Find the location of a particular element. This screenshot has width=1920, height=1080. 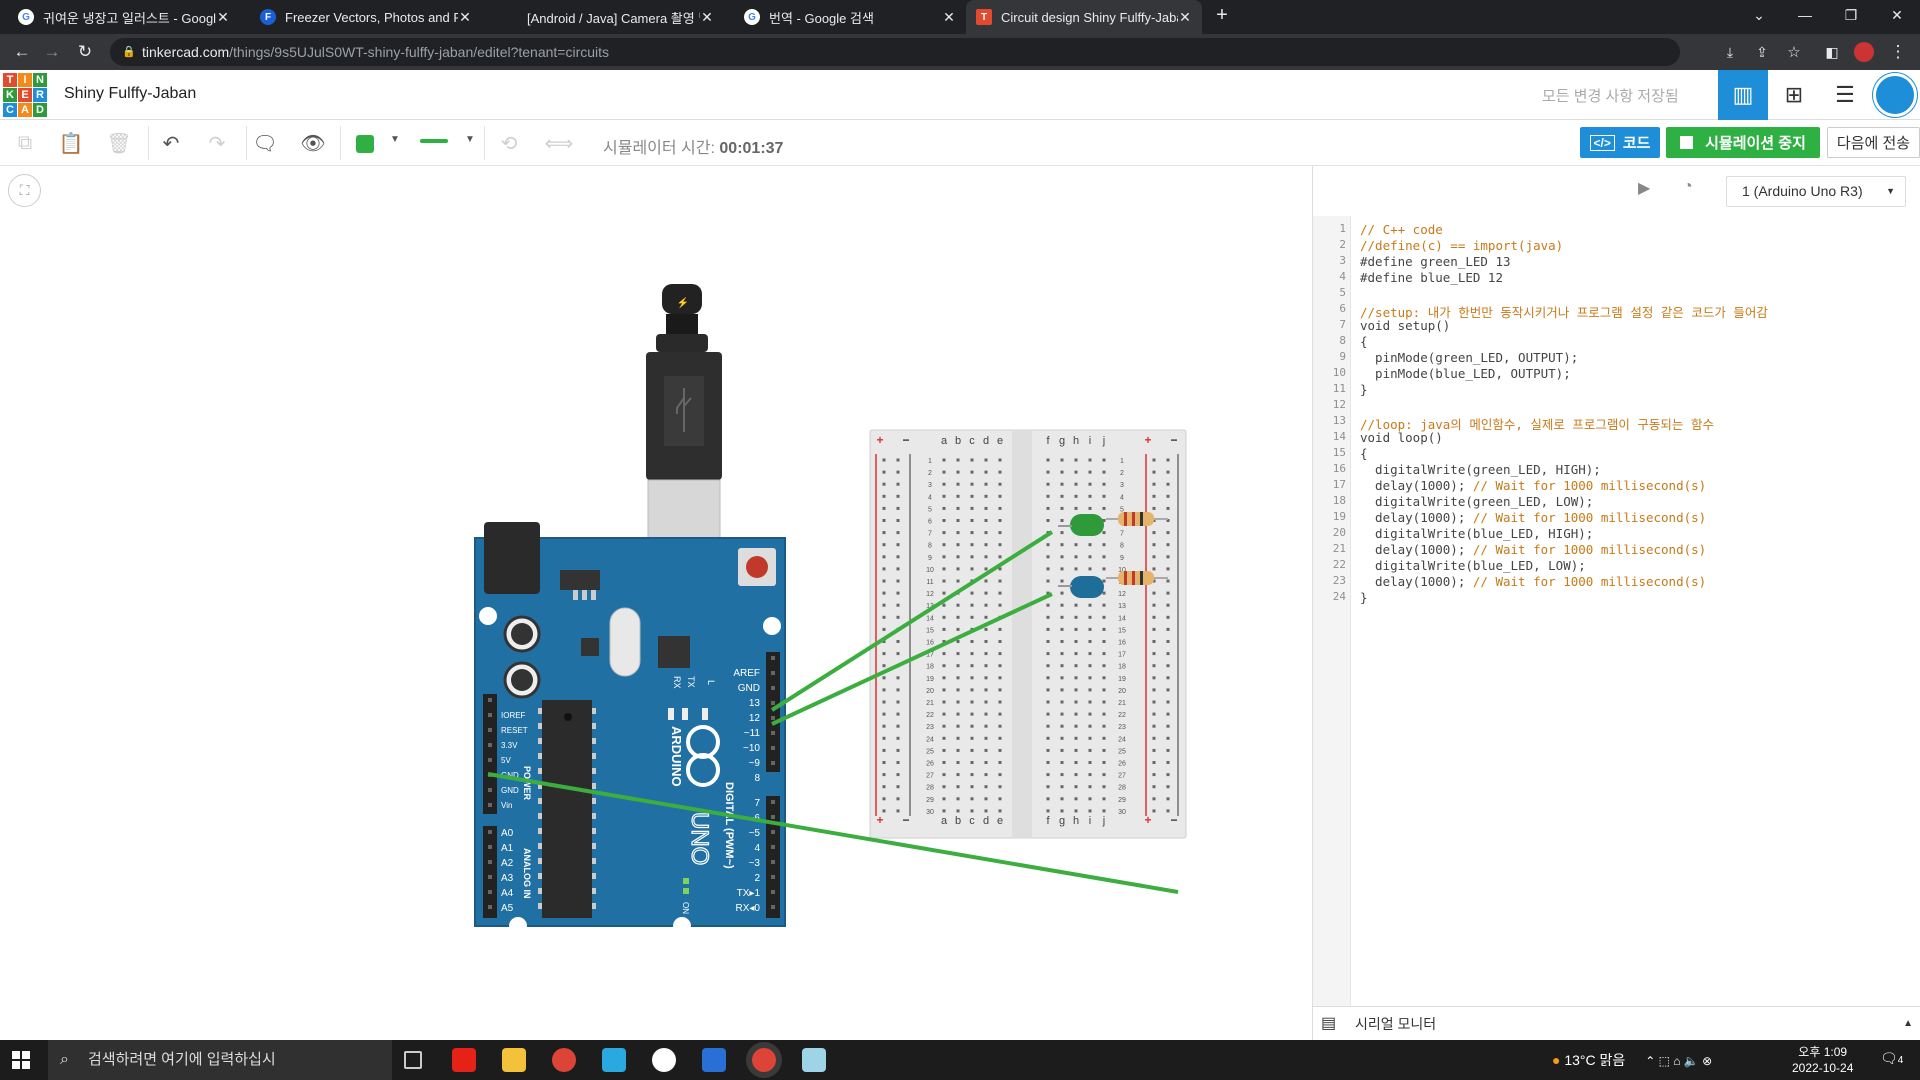

undo-icon: ↶ is located at coordinates (171, 143).